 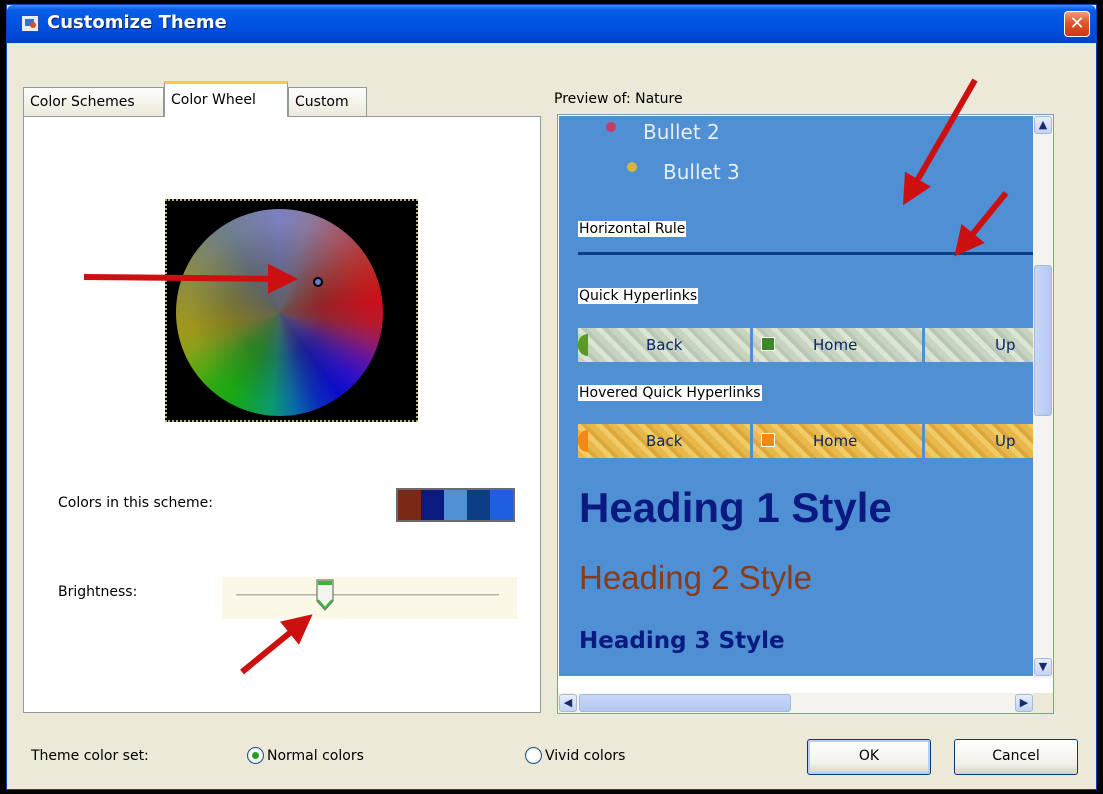 I want to click on home-square-icon, so click(x=768, y=344).